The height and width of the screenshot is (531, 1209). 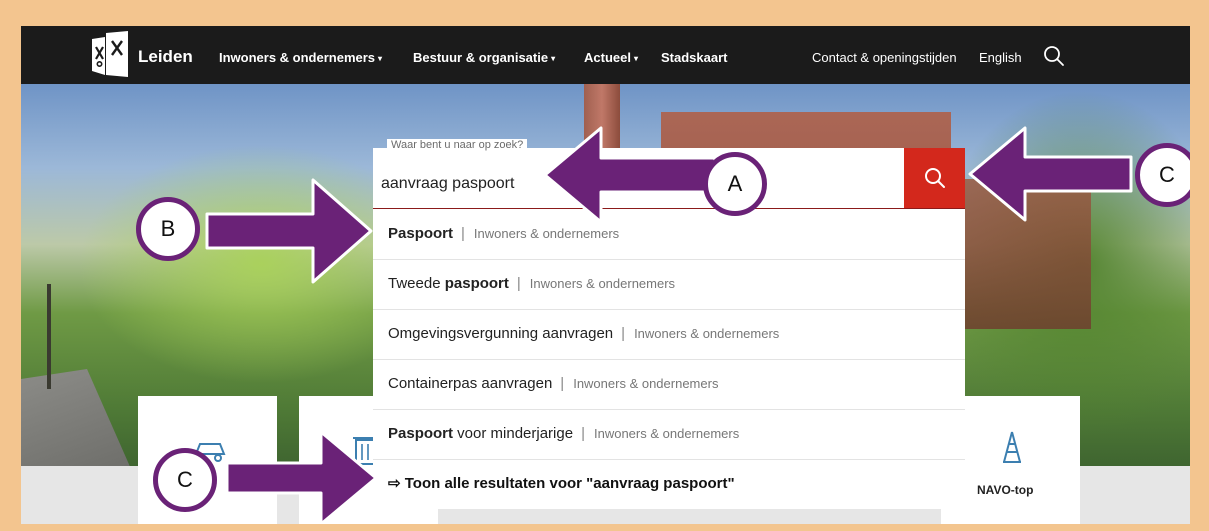 I want to click on nav-item-label: Stadskaart, so click(x=694, y=57).